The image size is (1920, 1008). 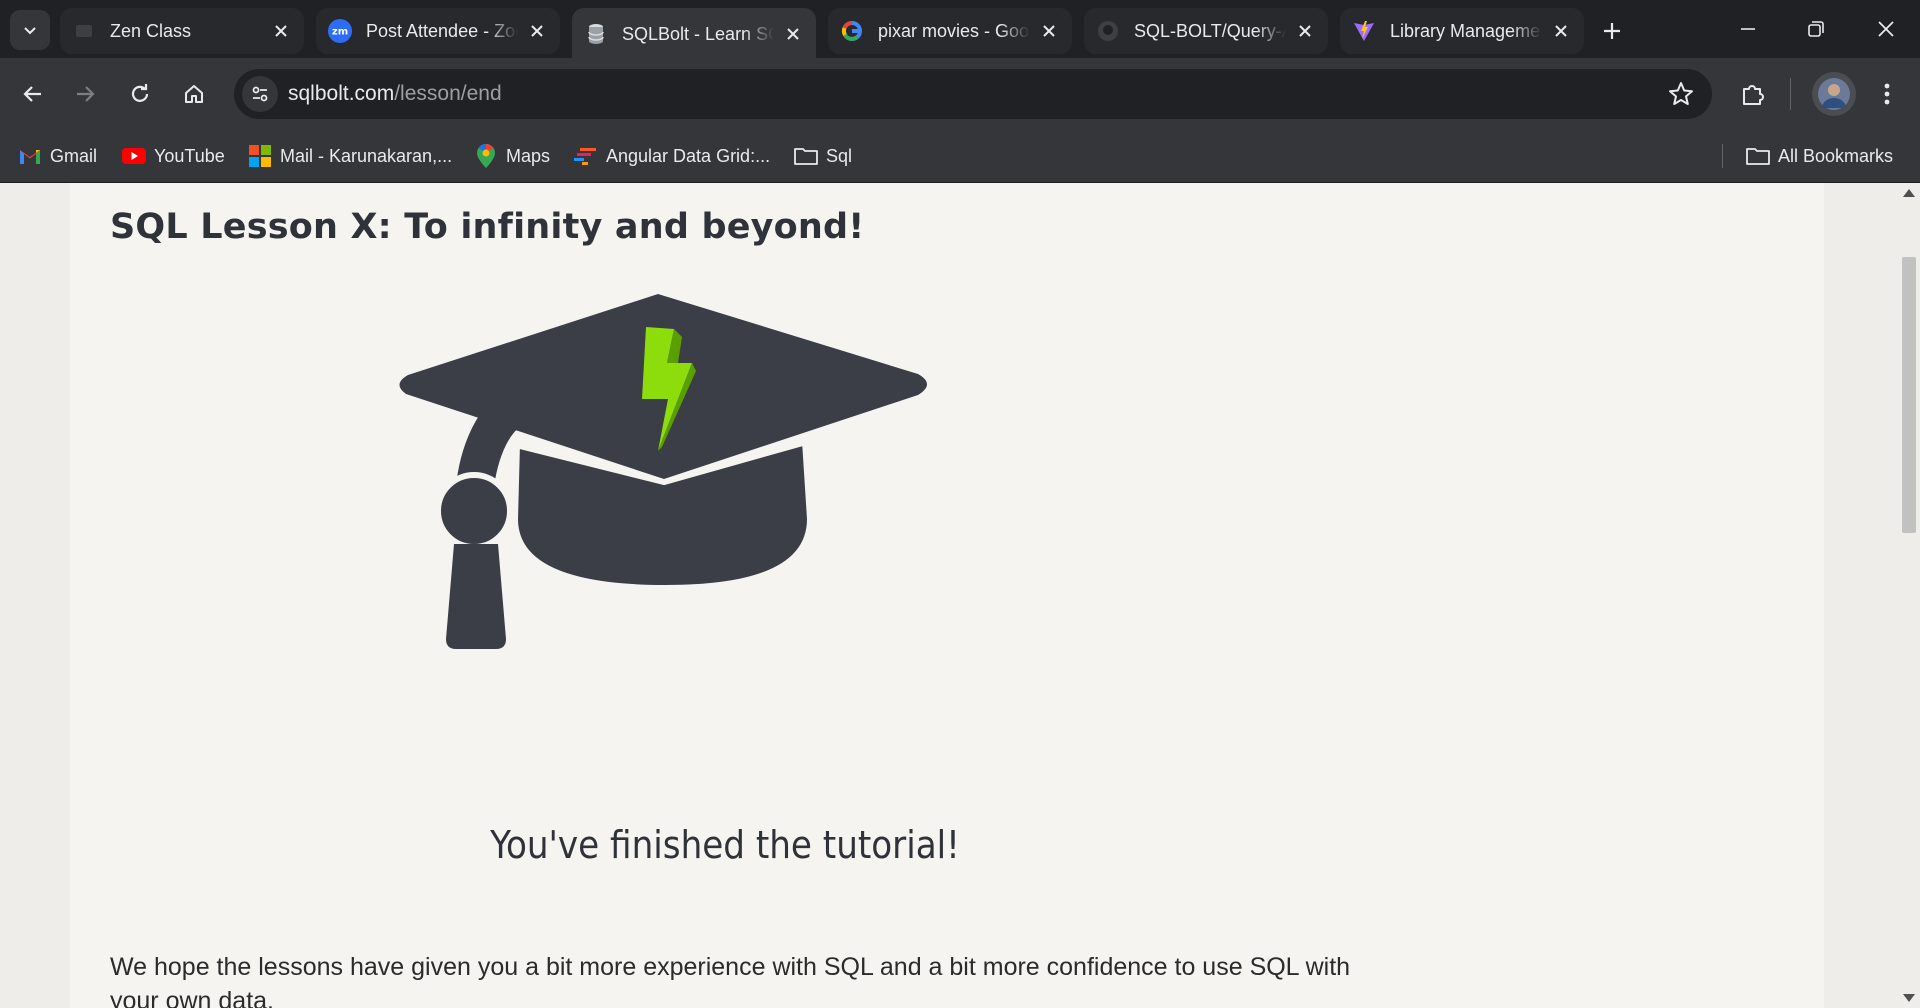 I want to click on tab-zoom: zm Post Attendee - Zoom, so click(x=438, y=31).